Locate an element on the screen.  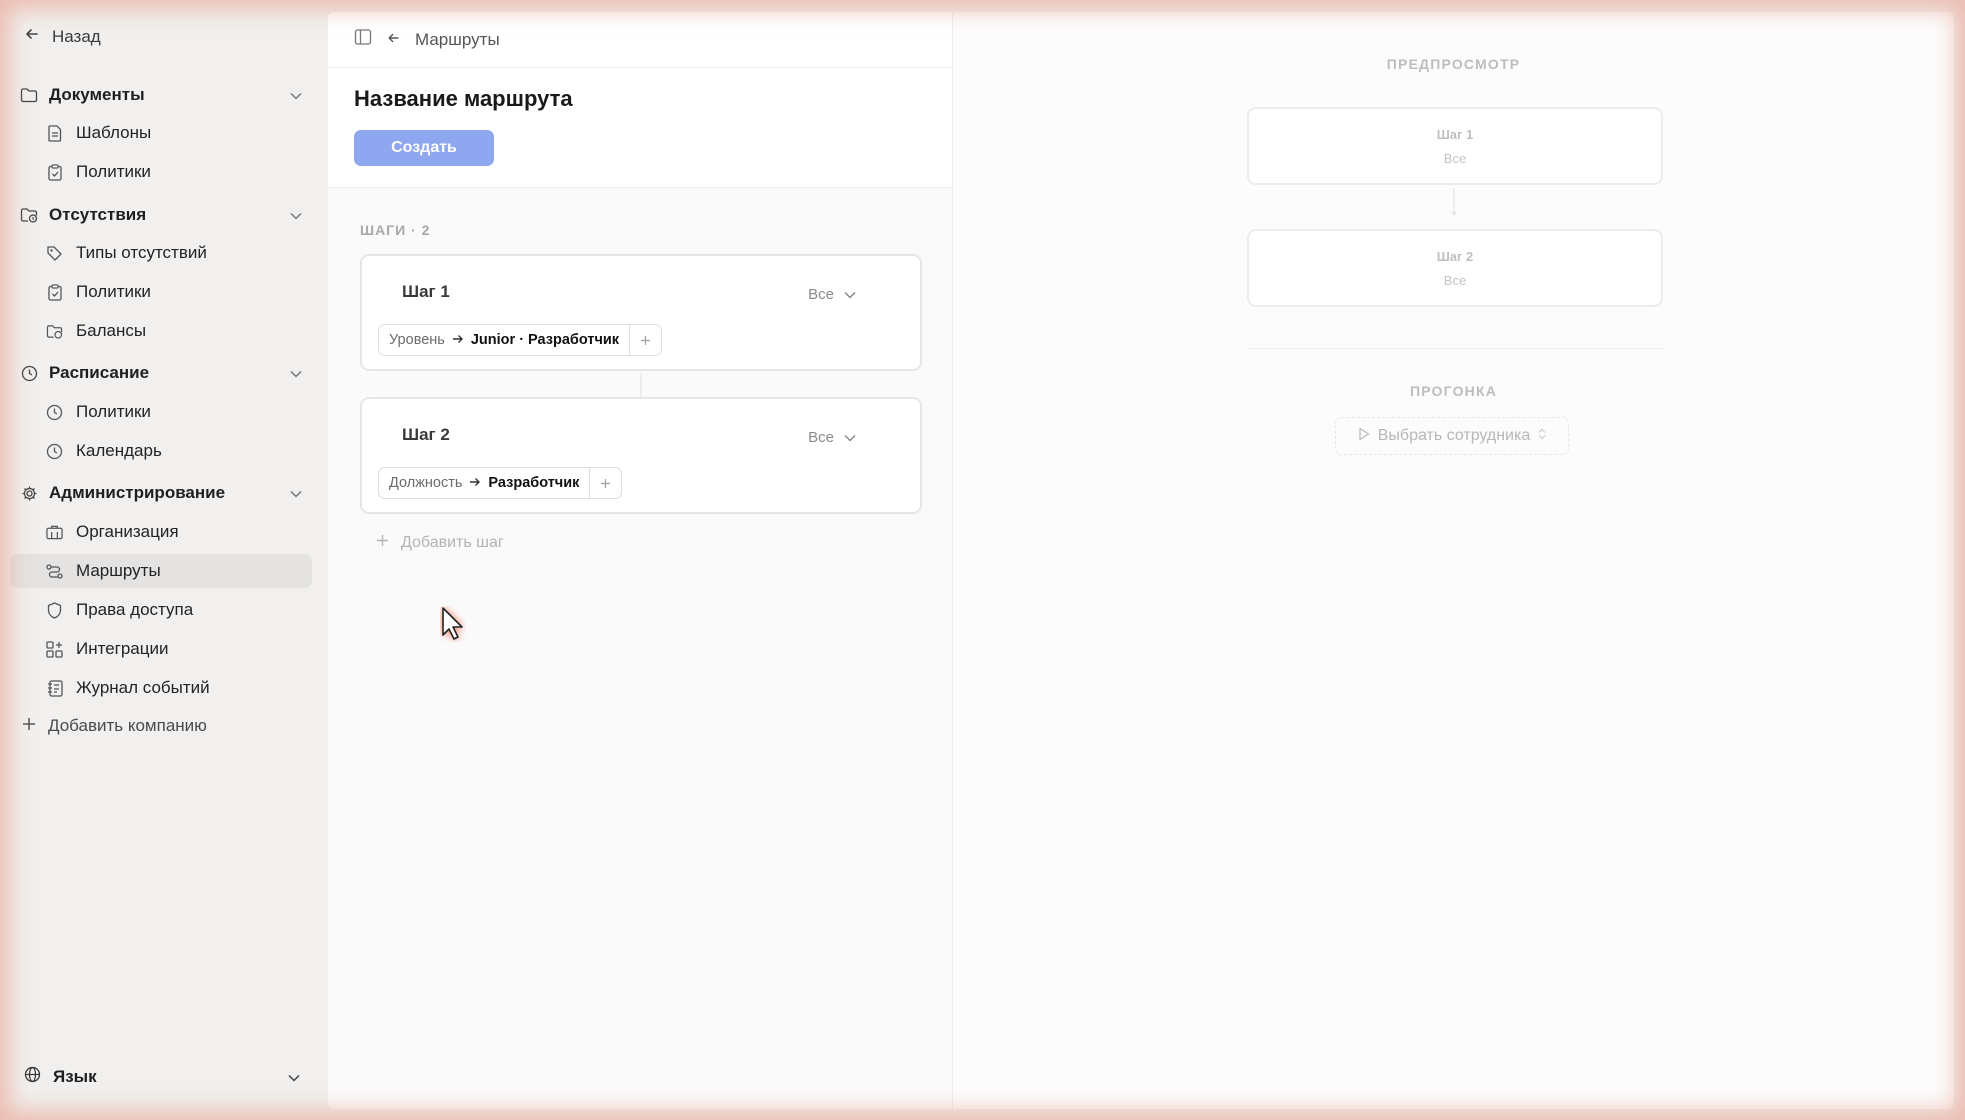
sidebar-item-label: Журнал событий is located at coordinates (143, 687).